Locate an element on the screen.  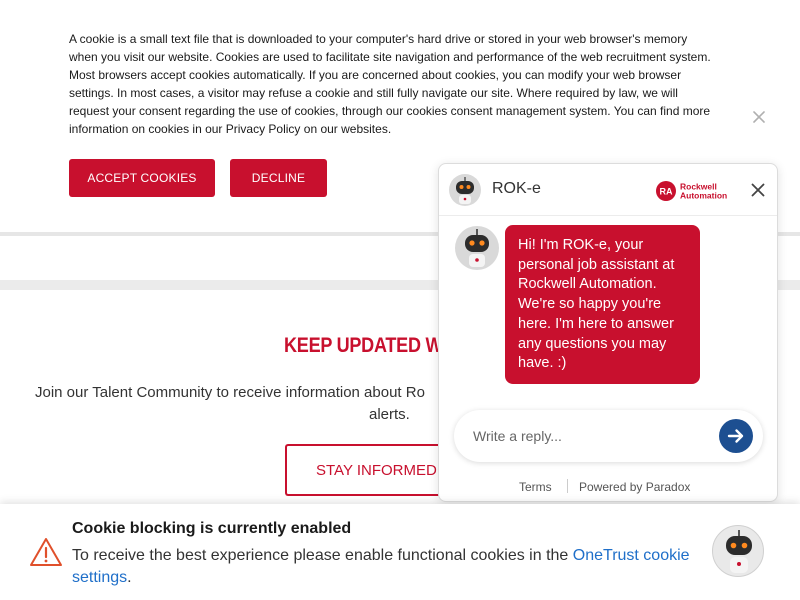
arrow-right-icon is located at coordinates (735, 436).